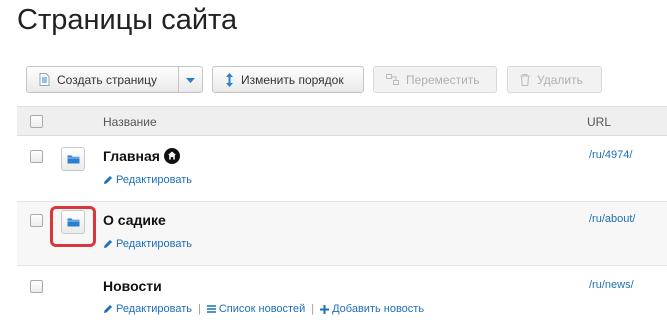 This screenshot has height=330, width=667. I want to click on change-order-label: Изменить порядок, so click(292, 79).